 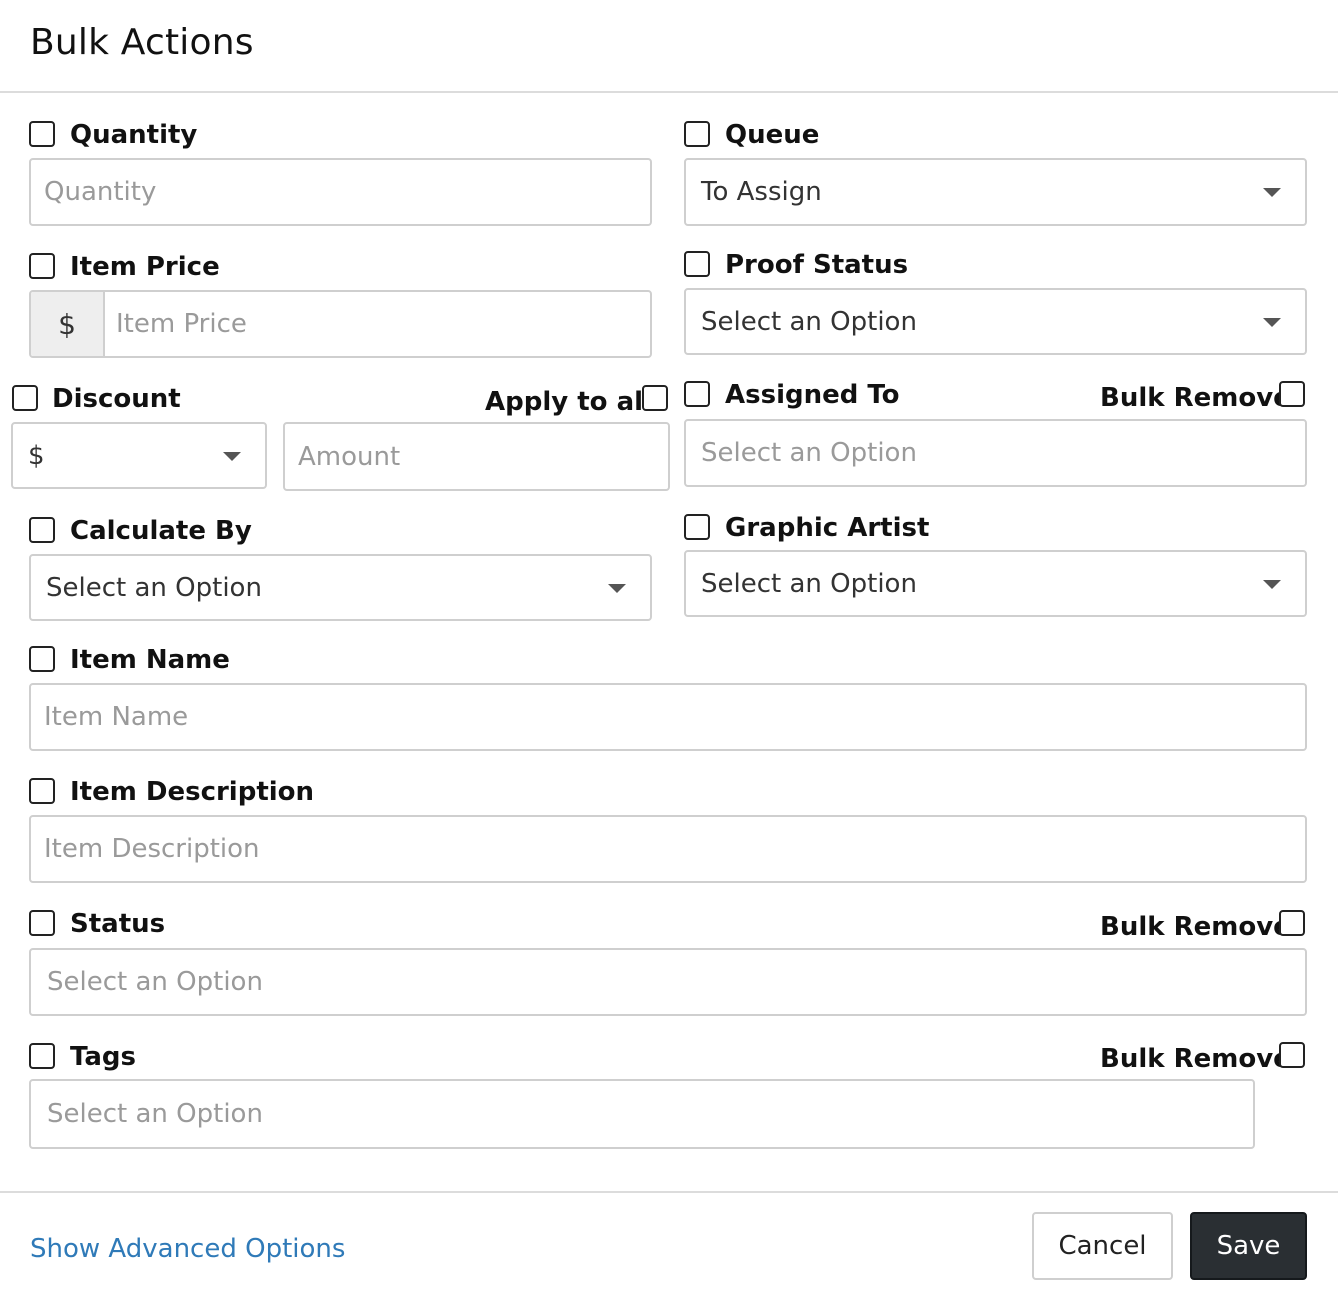 What do you see at coordinates (187, 1249) in the screenshot?
I see `show-advanced-options-link: Show Advanced Options` at bounding box center [187, 1249].